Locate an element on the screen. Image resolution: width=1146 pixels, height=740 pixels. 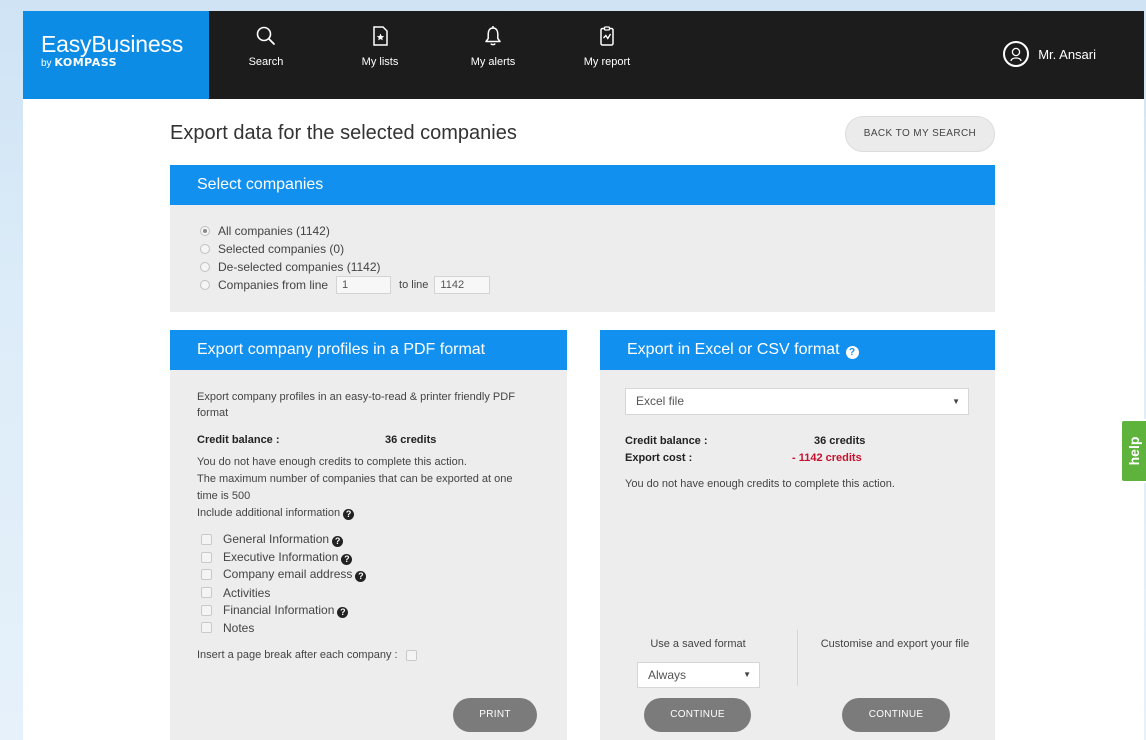
include-info-row: Include additional information? is located at coordinates (362, 513).